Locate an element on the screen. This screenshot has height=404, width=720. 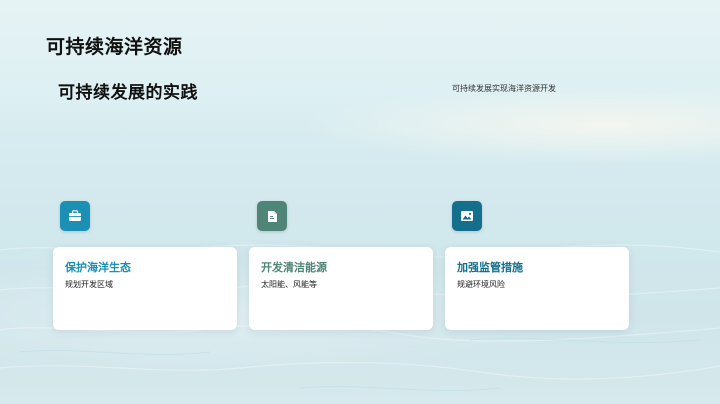
card-protect-ecology: 保护海洋生态 规划开发区域 is located at coordinates (145, 288).